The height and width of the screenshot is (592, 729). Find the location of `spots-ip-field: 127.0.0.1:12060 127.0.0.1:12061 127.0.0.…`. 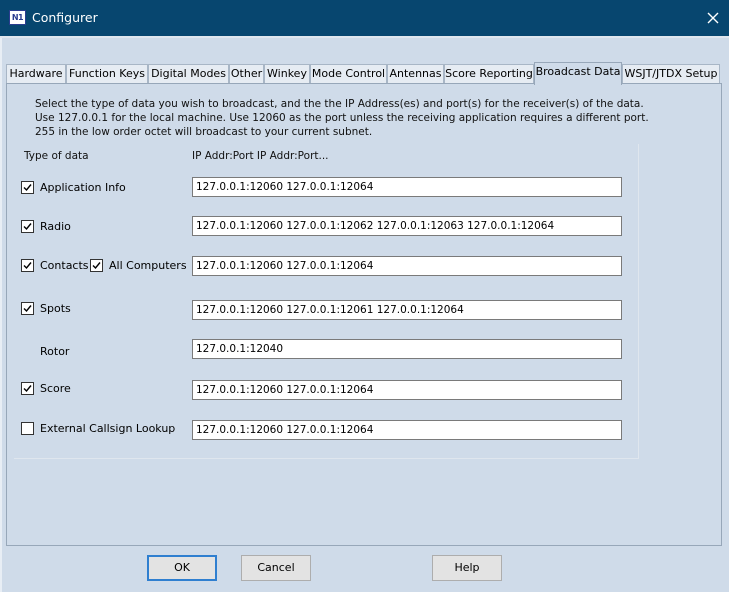

spots-ip-field: 127.0.0.1:12060 127.0.0.1:12061 127.0.0.… is located at coordinates (407, 310).